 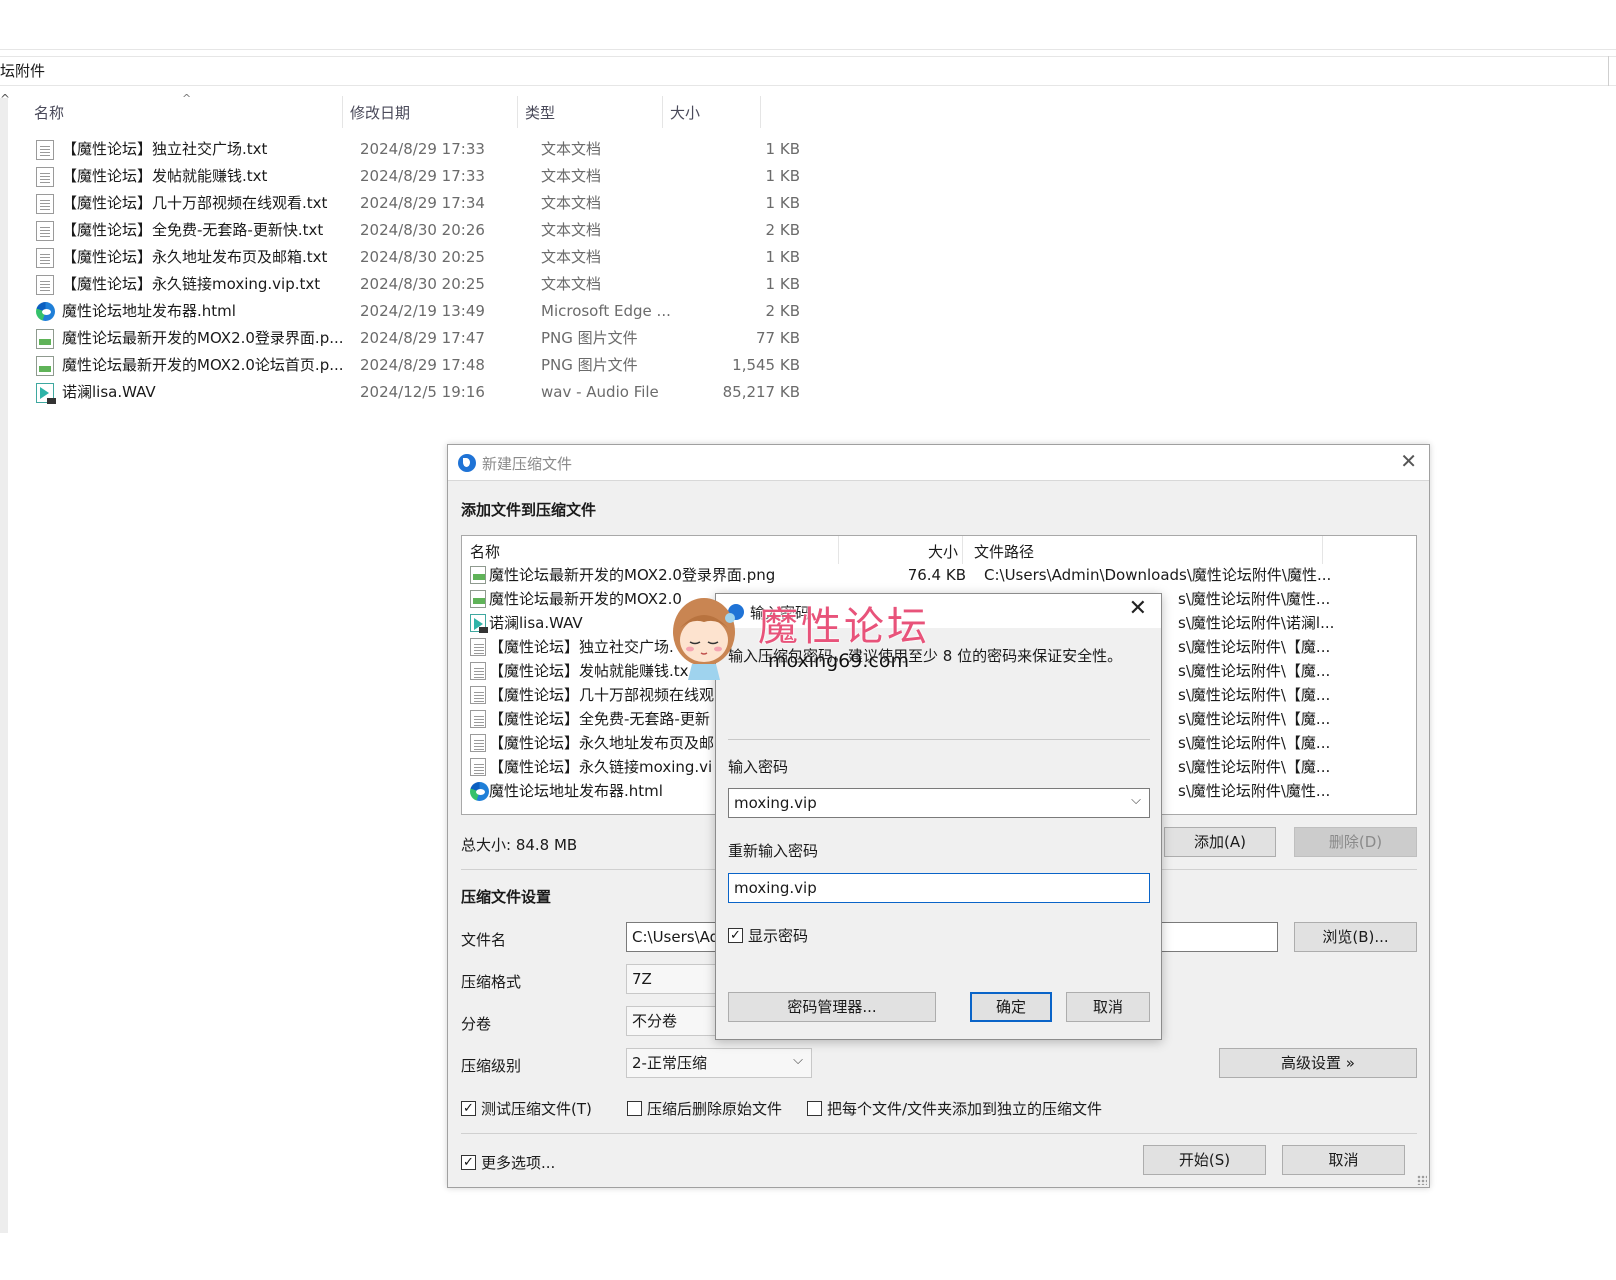 I want to click on scroll-up-icon: ^, so click(x=5, y=99).